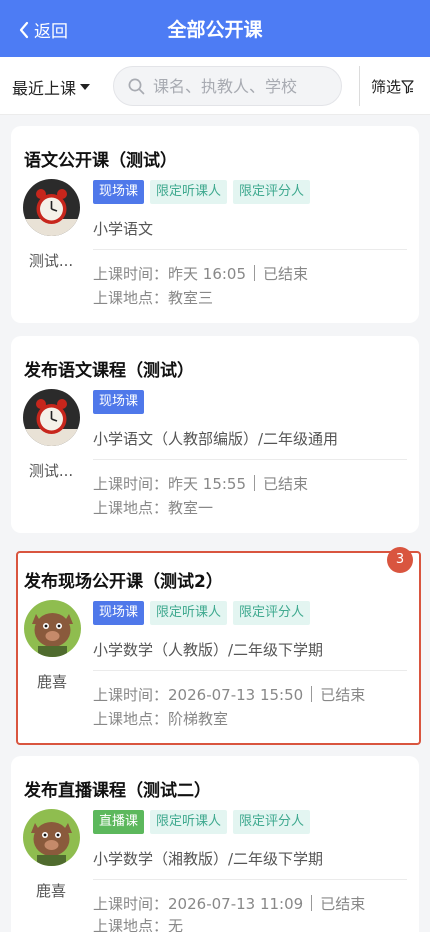  What do you see at coordinates (136, 86) in the screenshot?
I see `search-icon` at bounding box center [136, 86].